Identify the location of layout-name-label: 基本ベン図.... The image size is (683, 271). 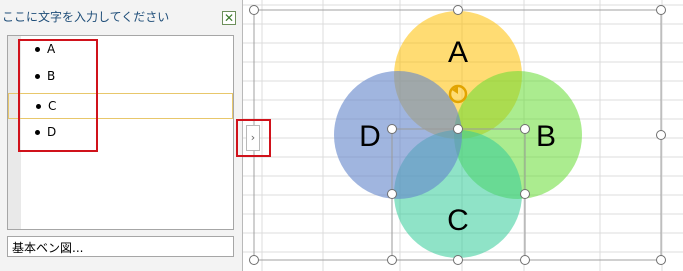
(48, 248).